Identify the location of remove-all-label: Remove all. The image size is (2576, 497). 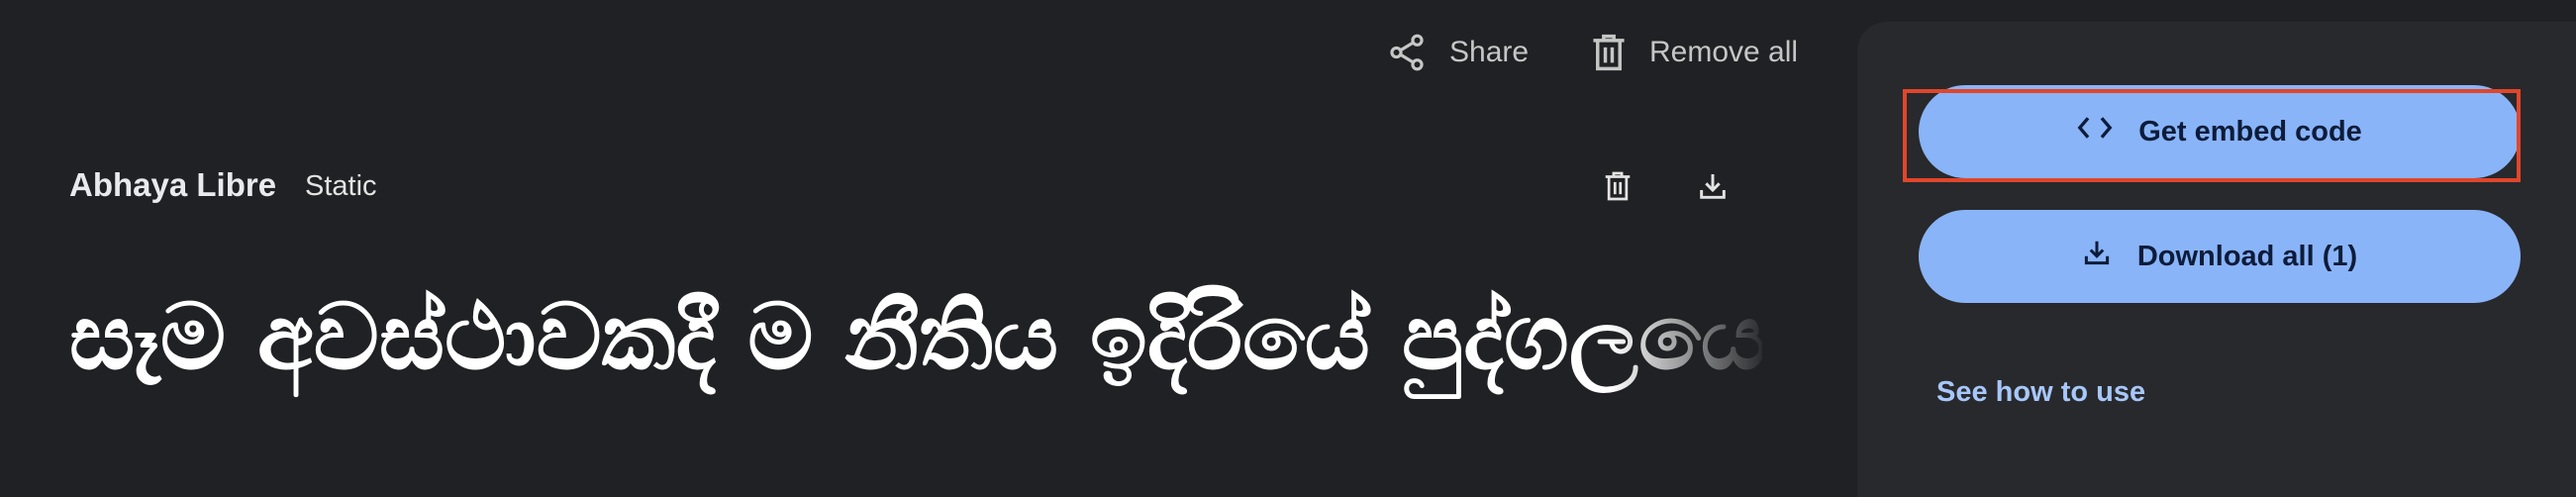
(1724, 52).